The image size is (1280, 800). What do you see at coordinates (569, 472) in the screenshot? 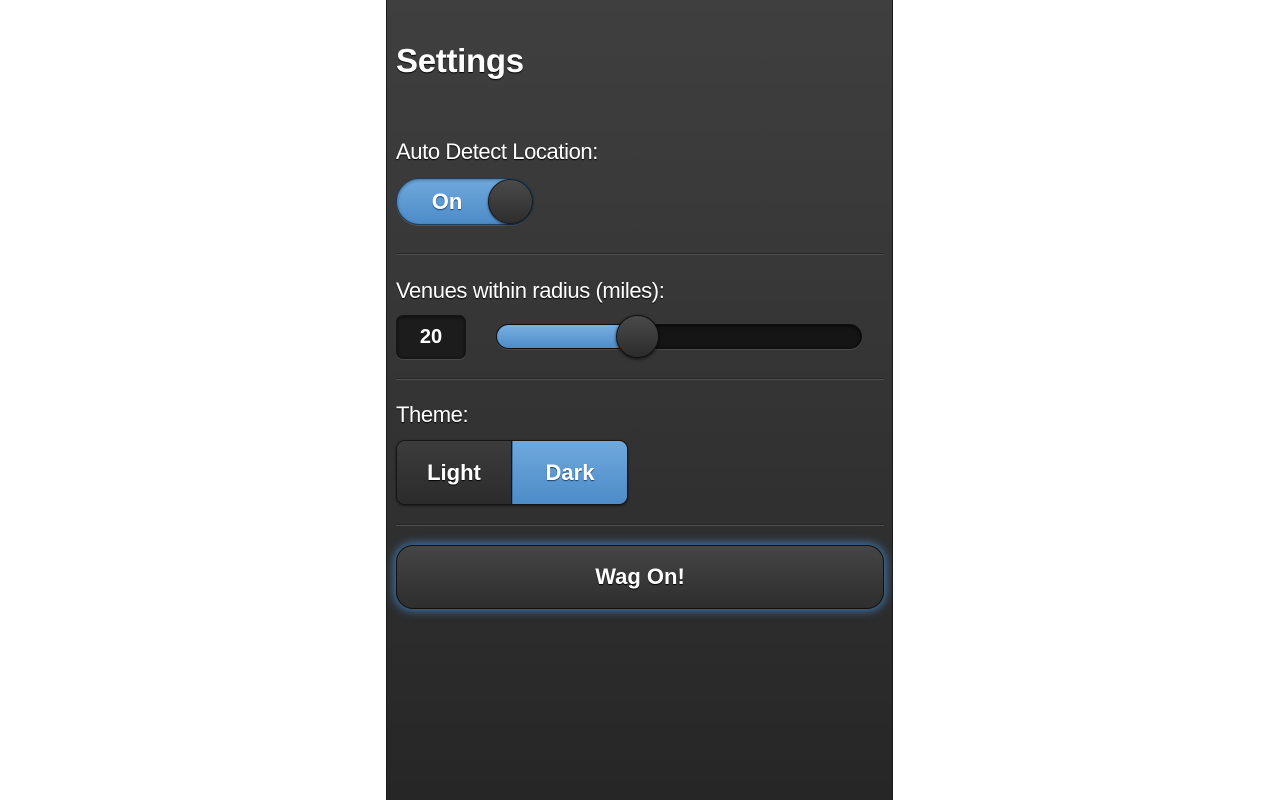
I see `theme-option-dark: Dark` at bounding box center [569, 472].